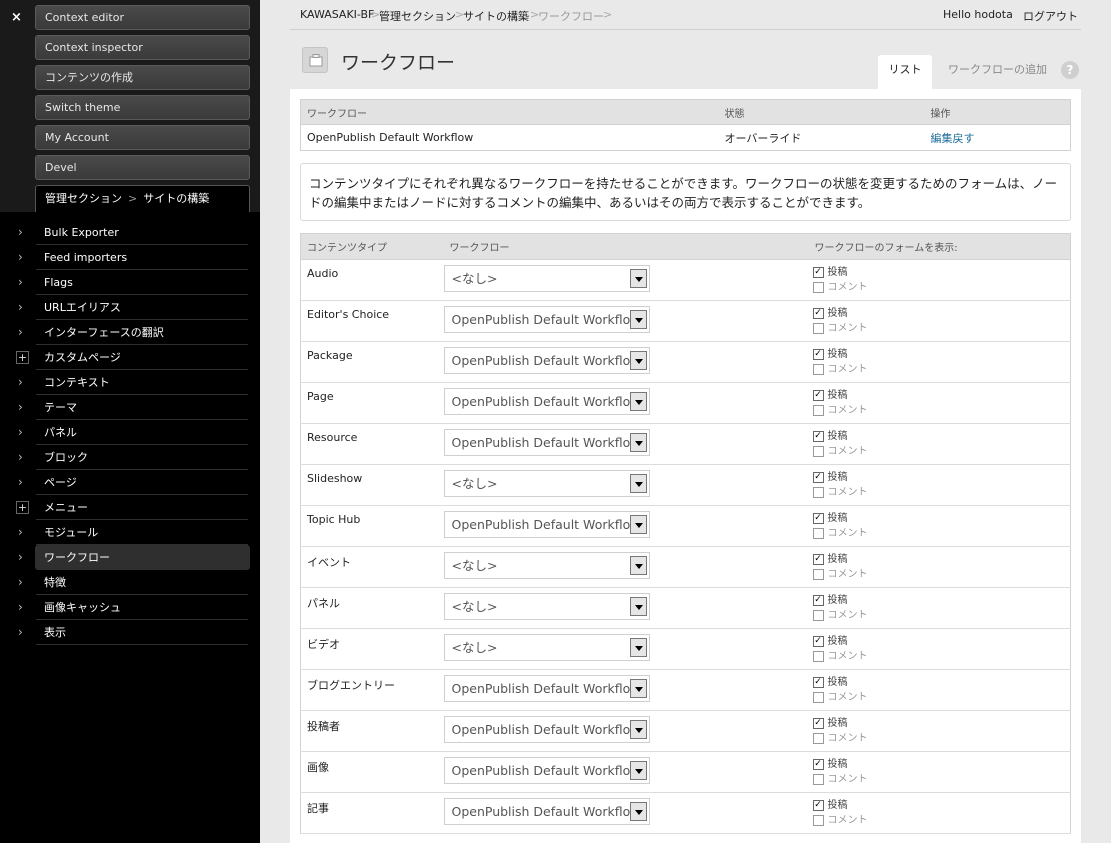 The height and width of the screenshot is (843, 1111). What do you see at coordinates (1050, 16) in the screenshot?
I see `logout-link: ログアウト` at bounding box center [1050, 16].